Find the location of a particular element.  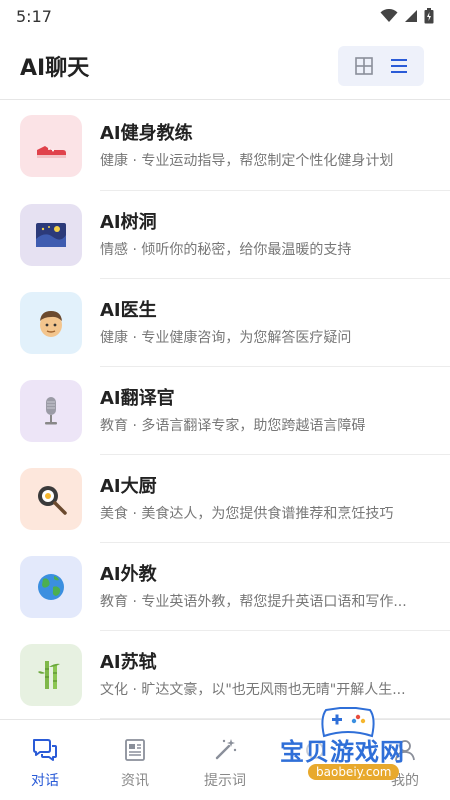

tab-prompts: 提示词 is located at coordinates (225, 760).